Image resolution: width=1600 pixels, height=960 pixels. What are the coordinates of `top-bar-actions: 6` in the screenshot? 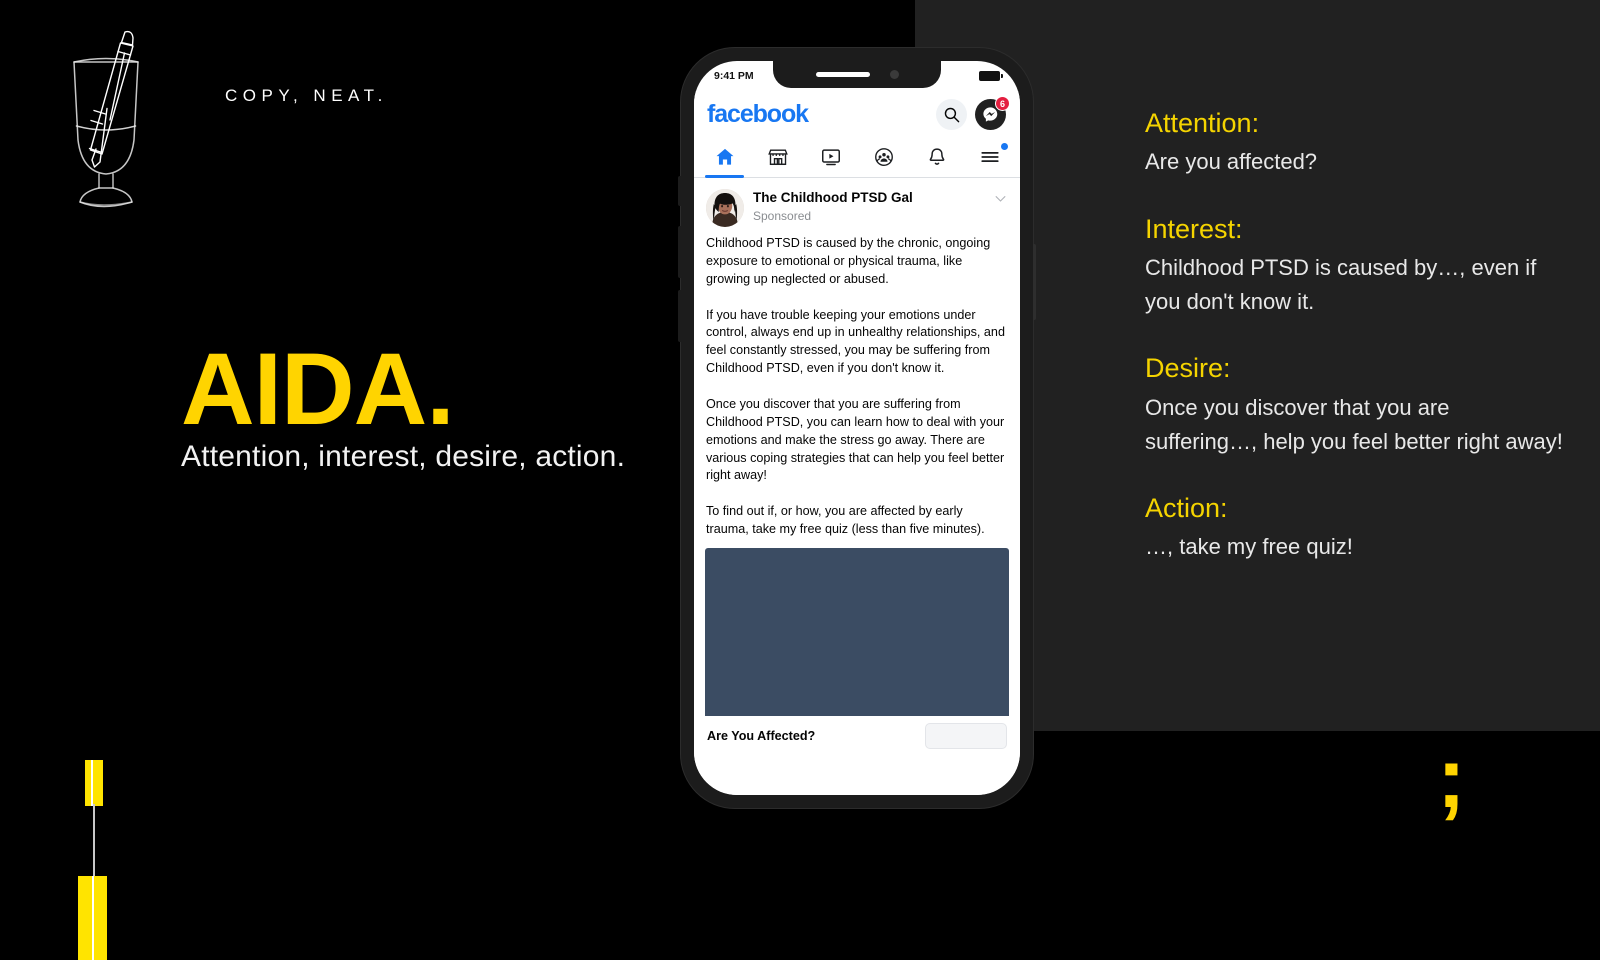 It's located at (973, 112).